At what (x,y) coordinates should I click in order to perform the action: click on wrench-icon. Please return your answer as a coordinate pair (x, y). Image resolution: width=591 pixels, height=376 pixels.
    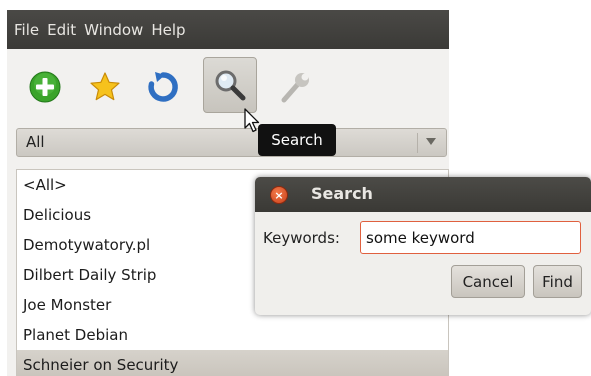
    Looking at the image, I should click on (295, 88).